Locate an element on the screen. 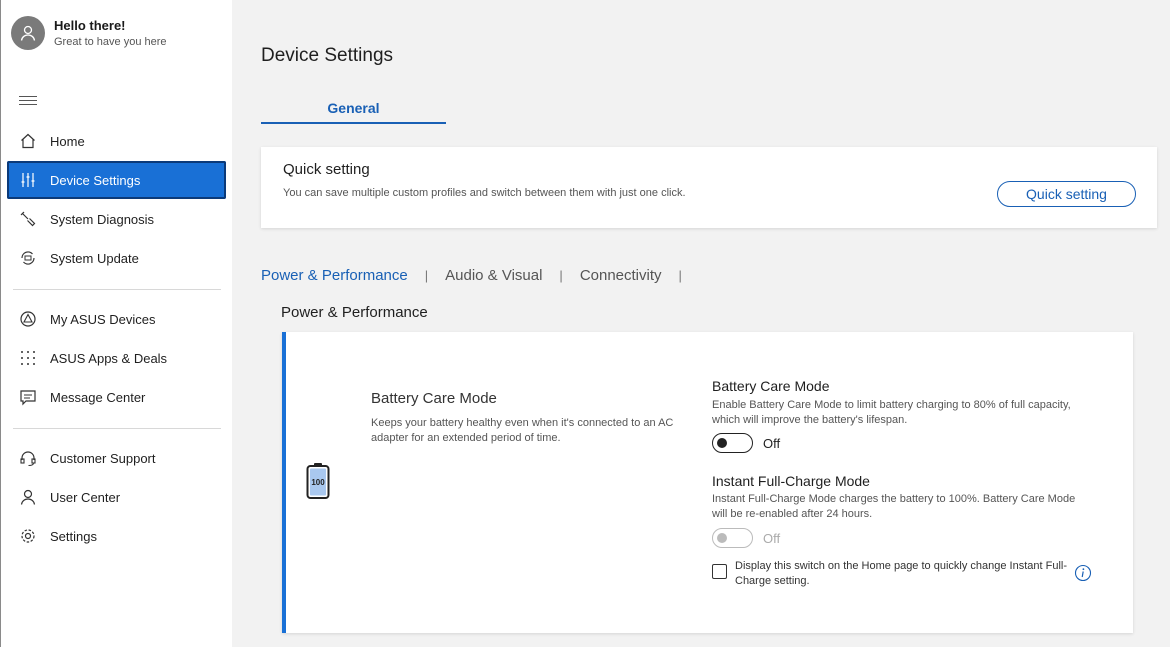 This screenshot has width=1170, height=647. instant-charge-toggle-state: Off is located at coordinates (772, 538).